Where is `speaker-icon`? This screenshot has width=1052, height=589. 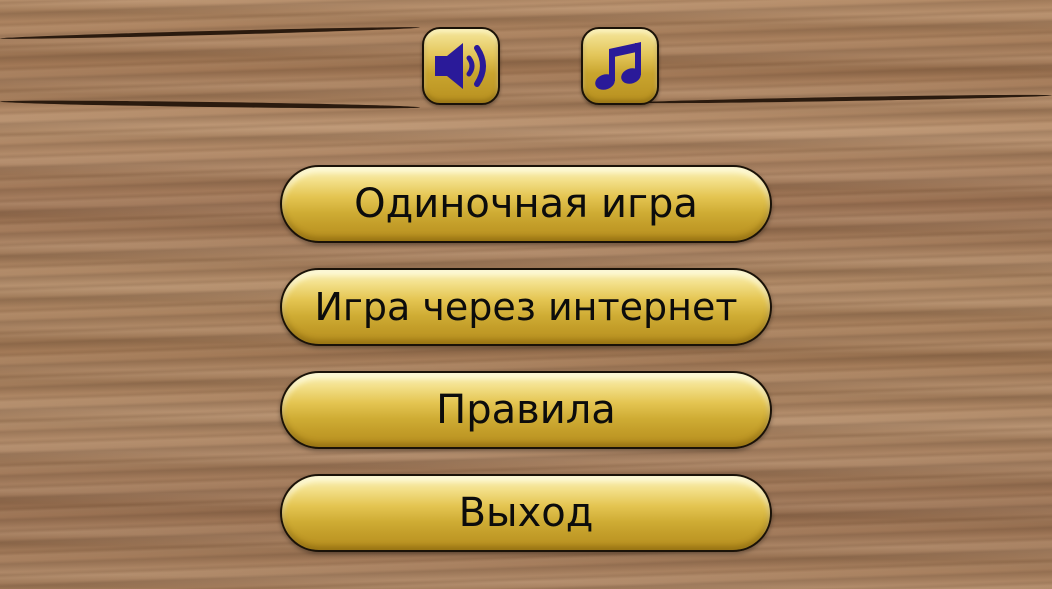
speaker-icon is located at coordinates (460, 66).